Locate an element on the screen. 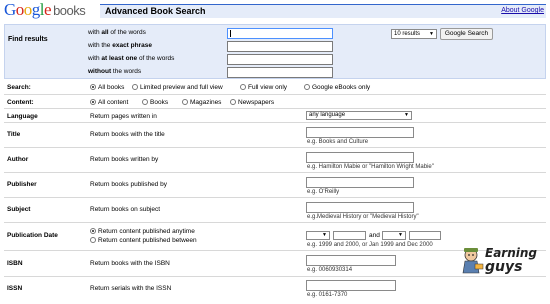 Image resolution: width=550 pixels, height=304 pixels. exact-phrase-label: with the exact phrase is located at coordinates (120, 45).